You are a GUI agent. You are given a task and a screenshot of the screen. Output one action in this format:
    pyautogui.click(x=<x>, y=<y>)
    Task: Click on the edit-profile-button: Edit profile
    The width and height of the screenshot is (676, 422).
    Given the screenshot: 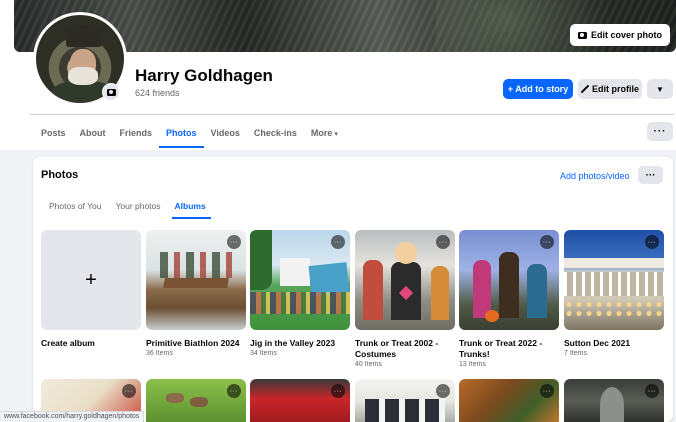 What is the action you would take?
    pyautogui.click(x=610, y=89)
    